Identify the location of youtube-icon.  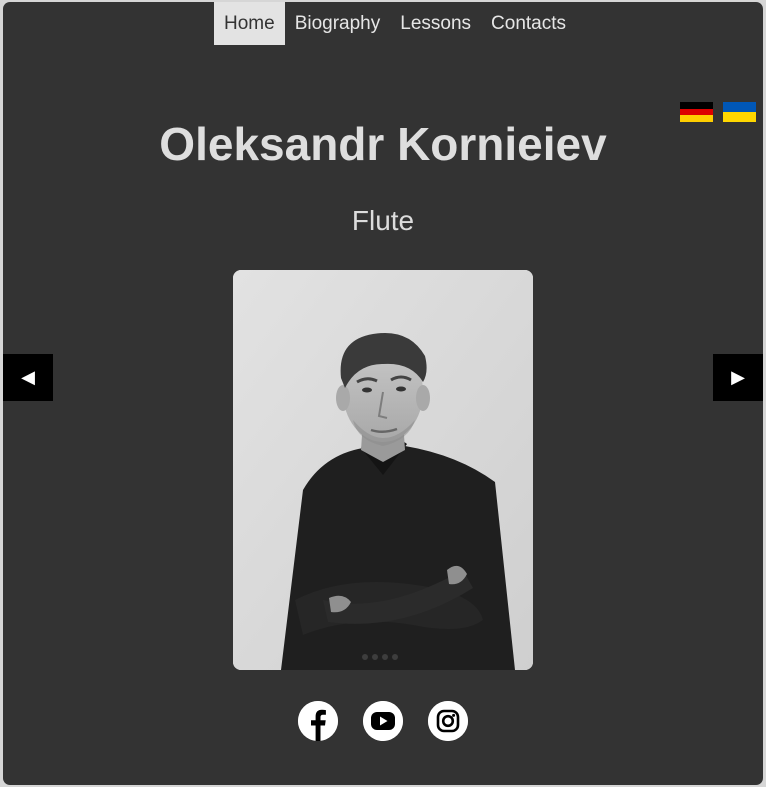
(383, 721).